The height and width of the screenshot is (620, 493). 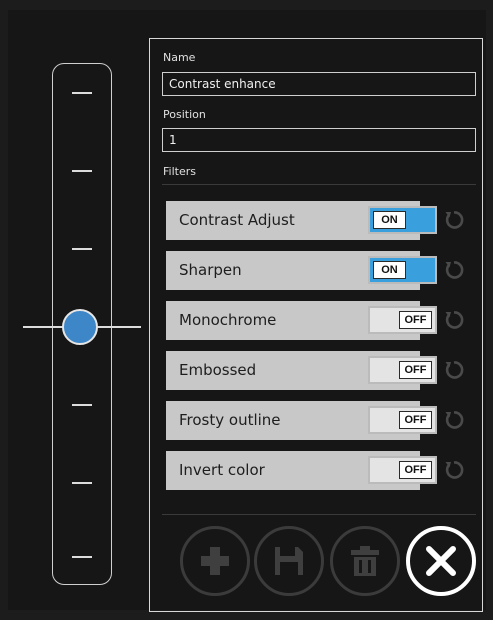 I want to click on position-label: Position, so click(x=184, y=114).